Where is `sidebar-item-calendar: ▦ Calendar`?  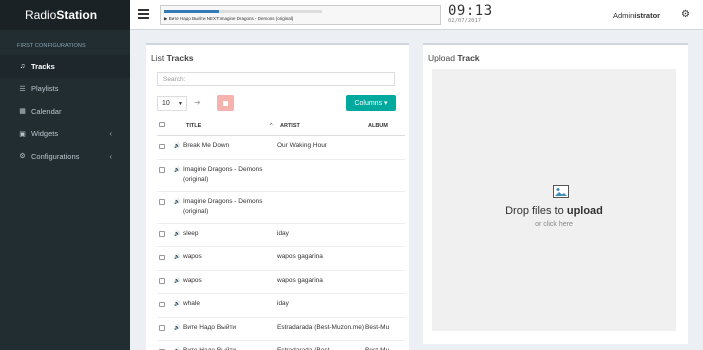 sidebar-item-calendar: ▦ Calendar is located at coordinates (65, 111).